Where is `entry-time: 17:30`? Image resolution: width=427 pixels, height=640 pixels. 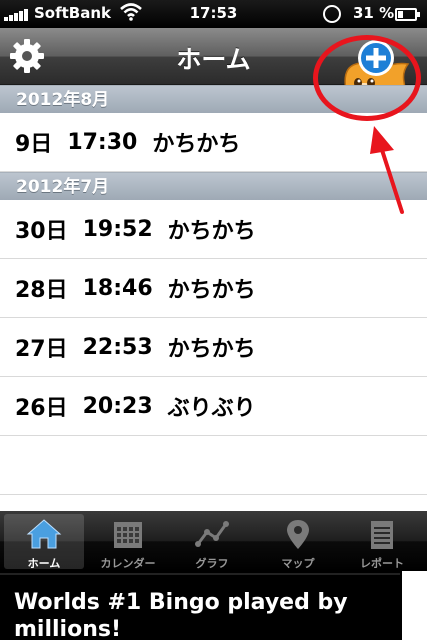
entry-time: 17:30 is located at coordinates (102, 142).